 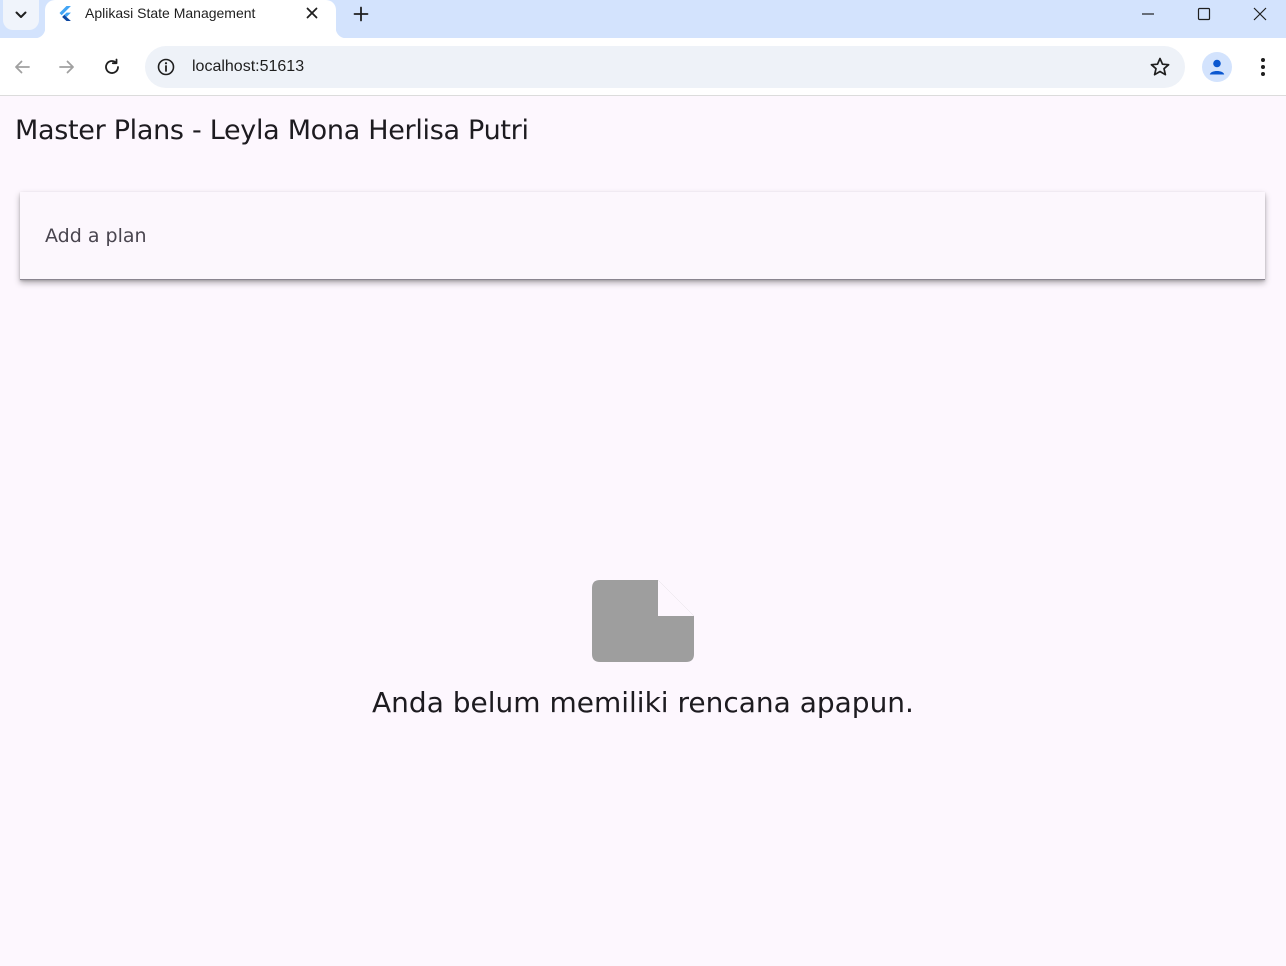 I want to click on maximize-button, so click(x=1204, y=14).